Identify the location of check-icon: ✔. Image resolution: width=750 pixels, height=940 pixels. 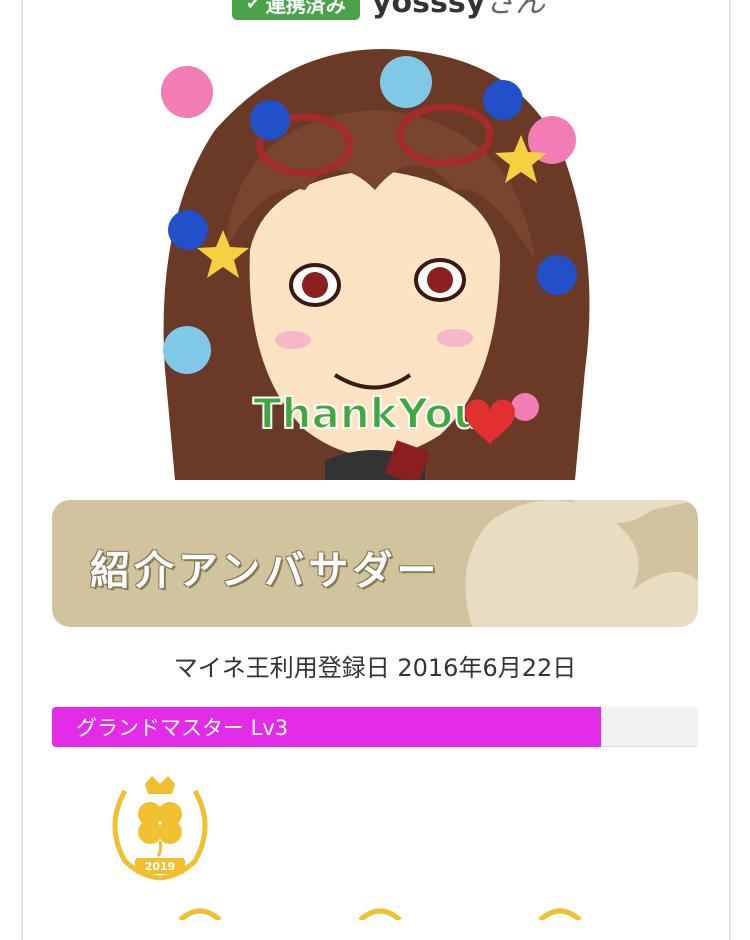
(253, 6).